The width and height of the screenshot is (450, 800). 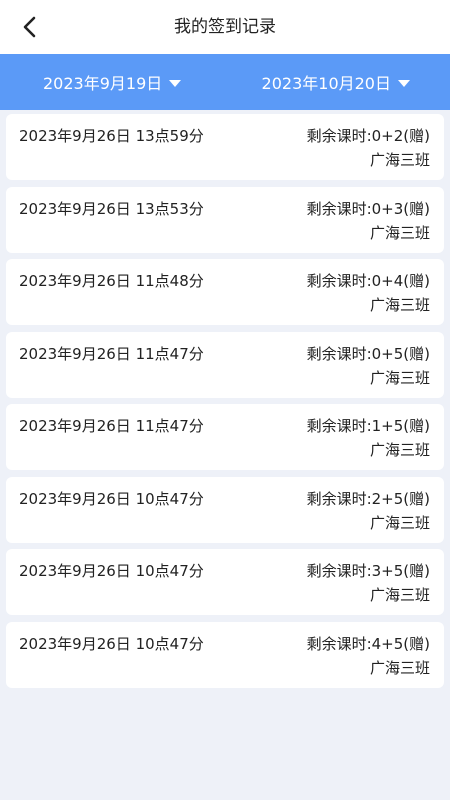 What do you see at coordinates (368, 643) in the screenshot?
I see `record-remaining-hours: 剩余课时:4+5(赠)` at bounding box center [368, 643].